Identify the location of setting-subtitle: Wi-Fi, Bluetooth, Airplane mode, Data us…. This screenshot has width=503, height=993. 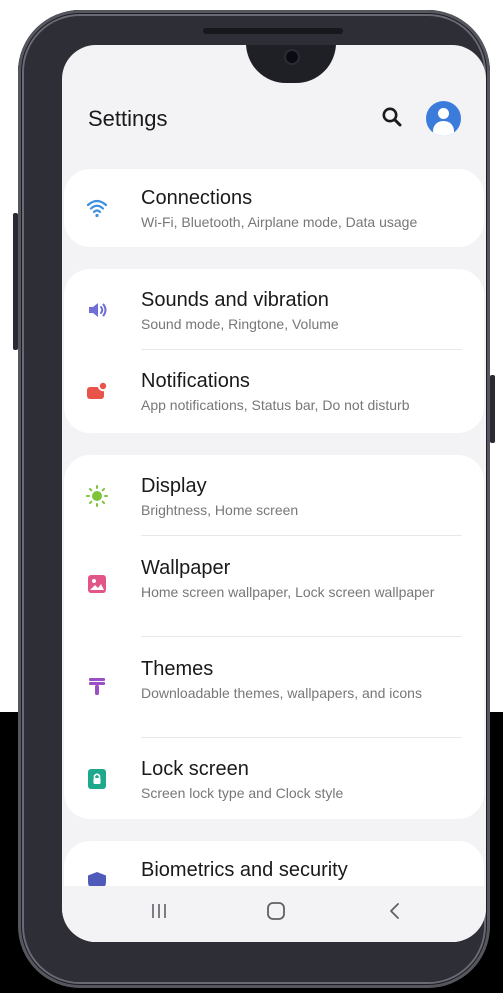
(279, 222).